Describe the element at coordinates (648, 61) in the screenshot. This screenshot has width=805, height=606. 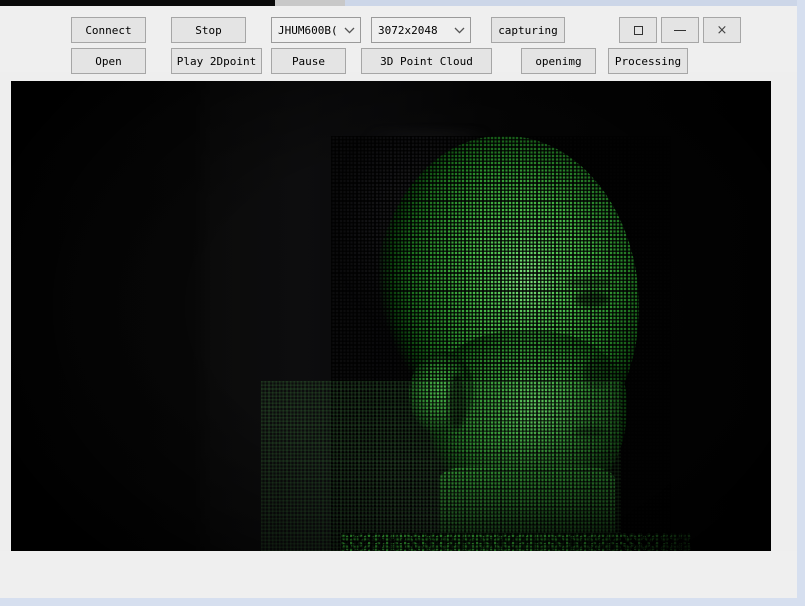
I see `processing-button: Processing` at that location.